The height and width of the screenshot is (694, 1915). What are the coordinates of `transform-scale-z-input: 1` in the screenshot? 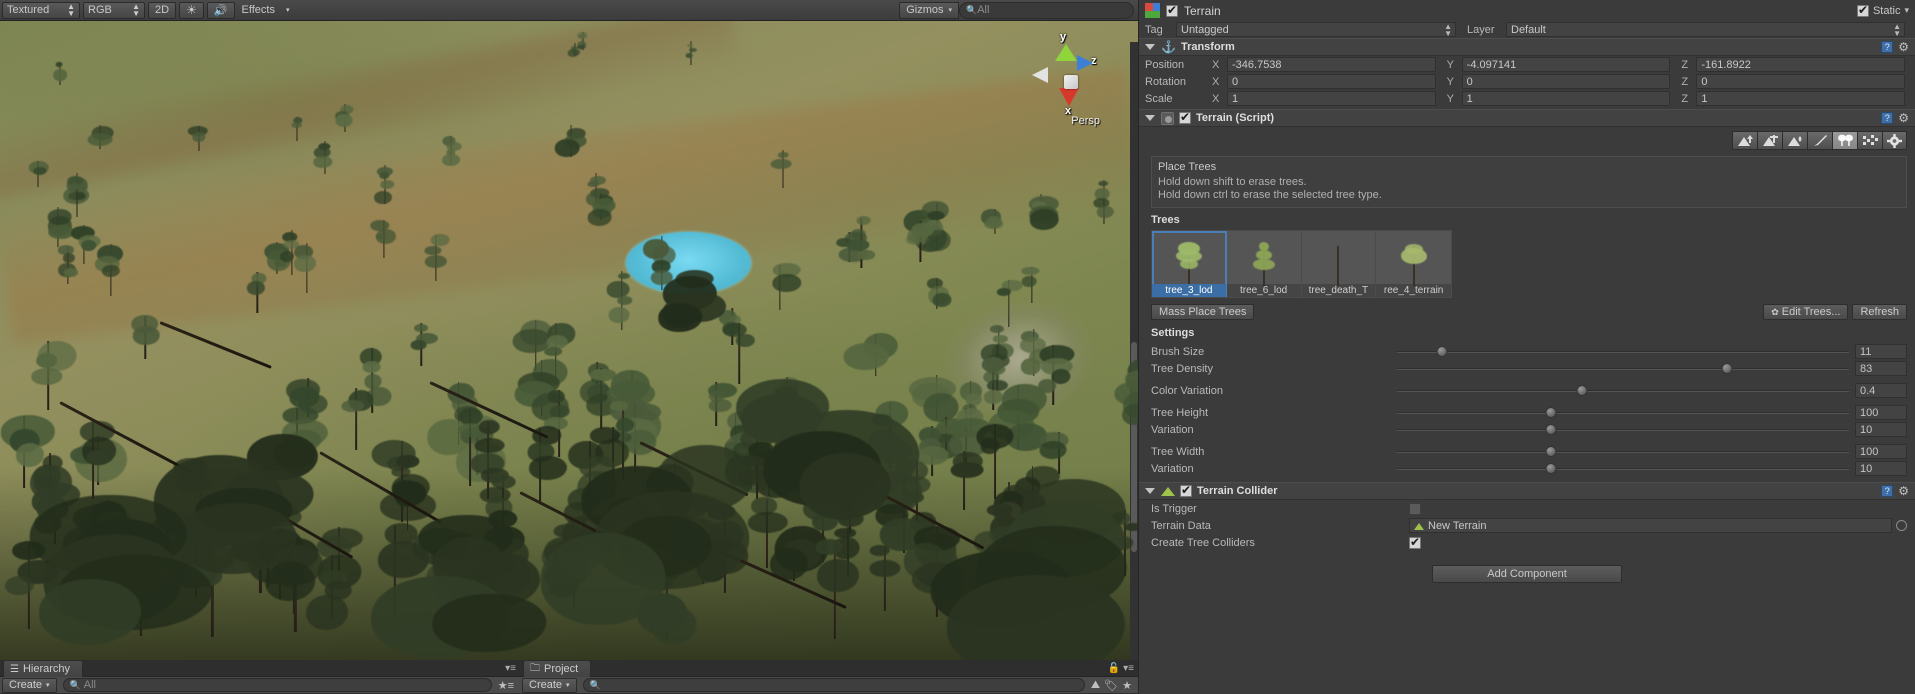 It's located at (1801, 98).